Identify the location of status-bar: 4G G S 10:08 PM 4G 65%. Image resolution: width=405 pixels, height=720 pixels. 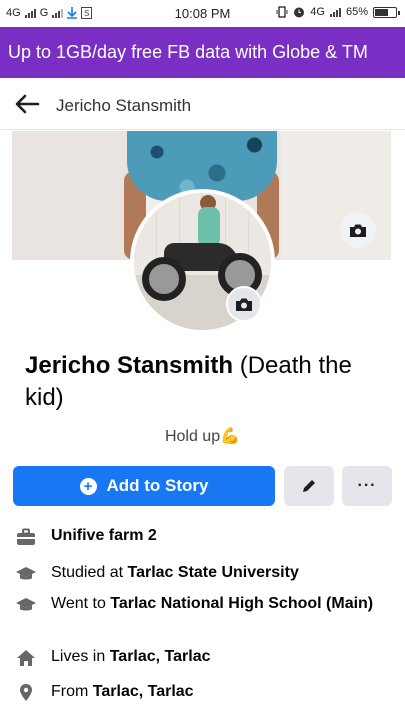
(202, 13).